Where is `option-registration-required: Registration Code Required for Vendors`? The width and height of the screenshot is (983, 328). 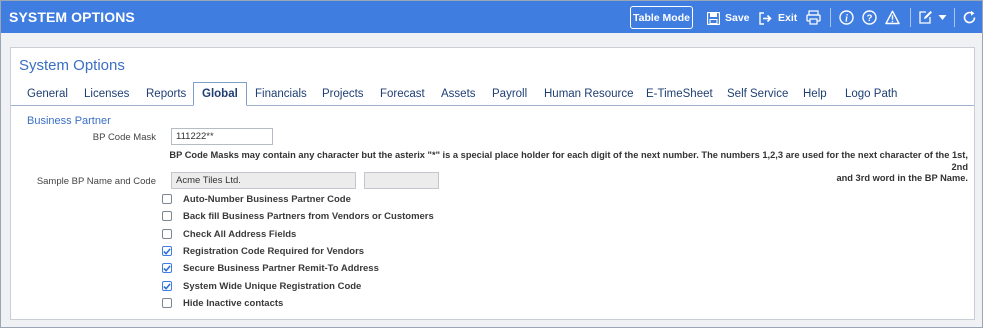
option-registration-required: Registration Code Required for Vendors is located at coordinates (263, 251).